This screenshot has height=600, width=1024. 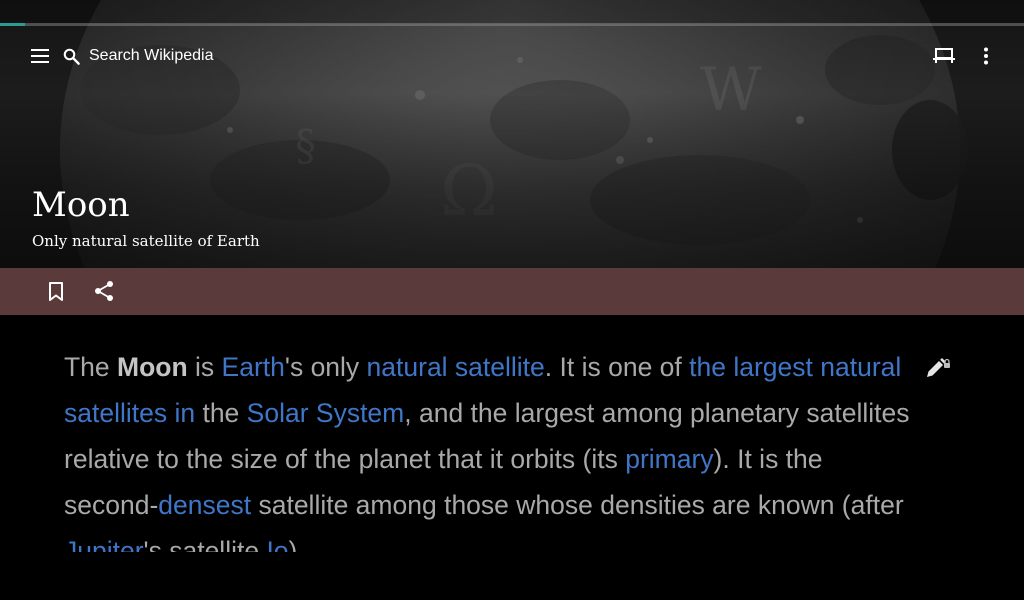 I want to click on save-bookmark-button, so click(x=56, y=291).